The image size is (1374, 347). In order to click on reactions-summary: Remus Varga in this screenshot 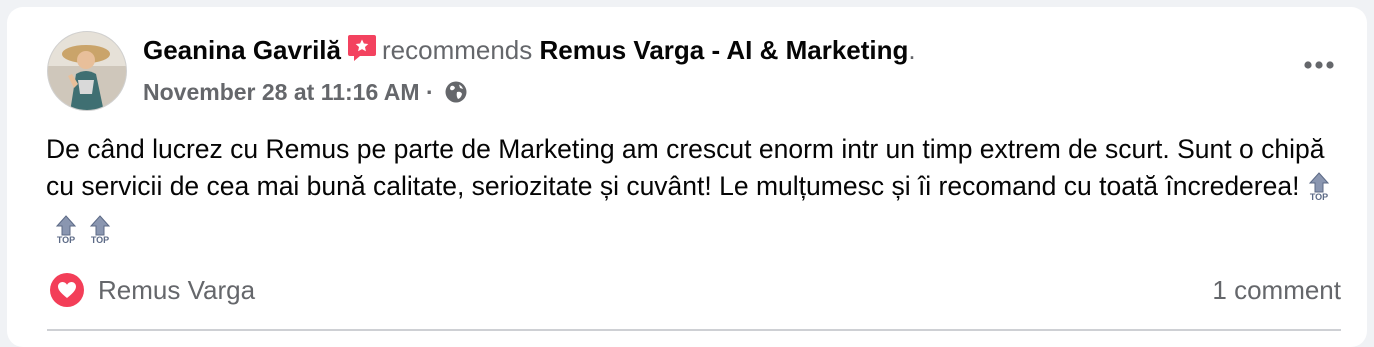, I will do `click(152, 290)`.